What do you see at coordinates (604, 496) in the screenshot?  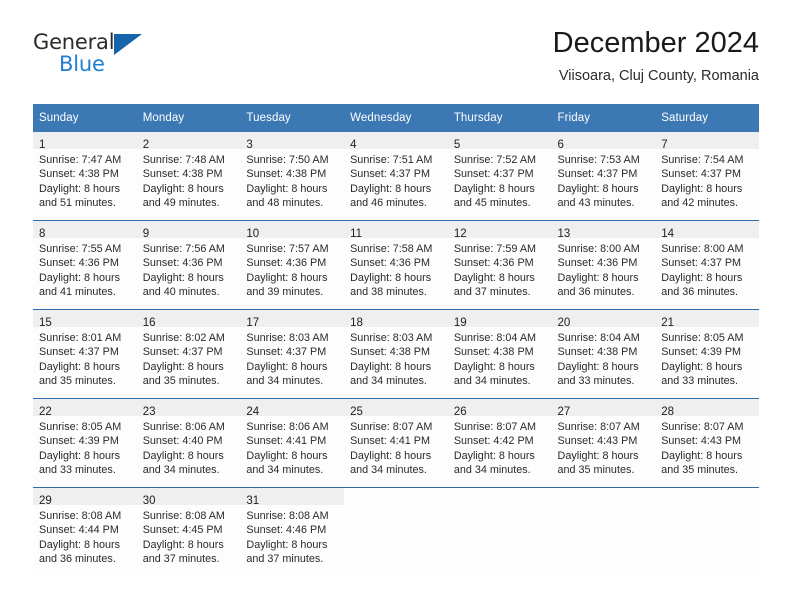 I see `day-number-bar` at bounding box center [604, 496].